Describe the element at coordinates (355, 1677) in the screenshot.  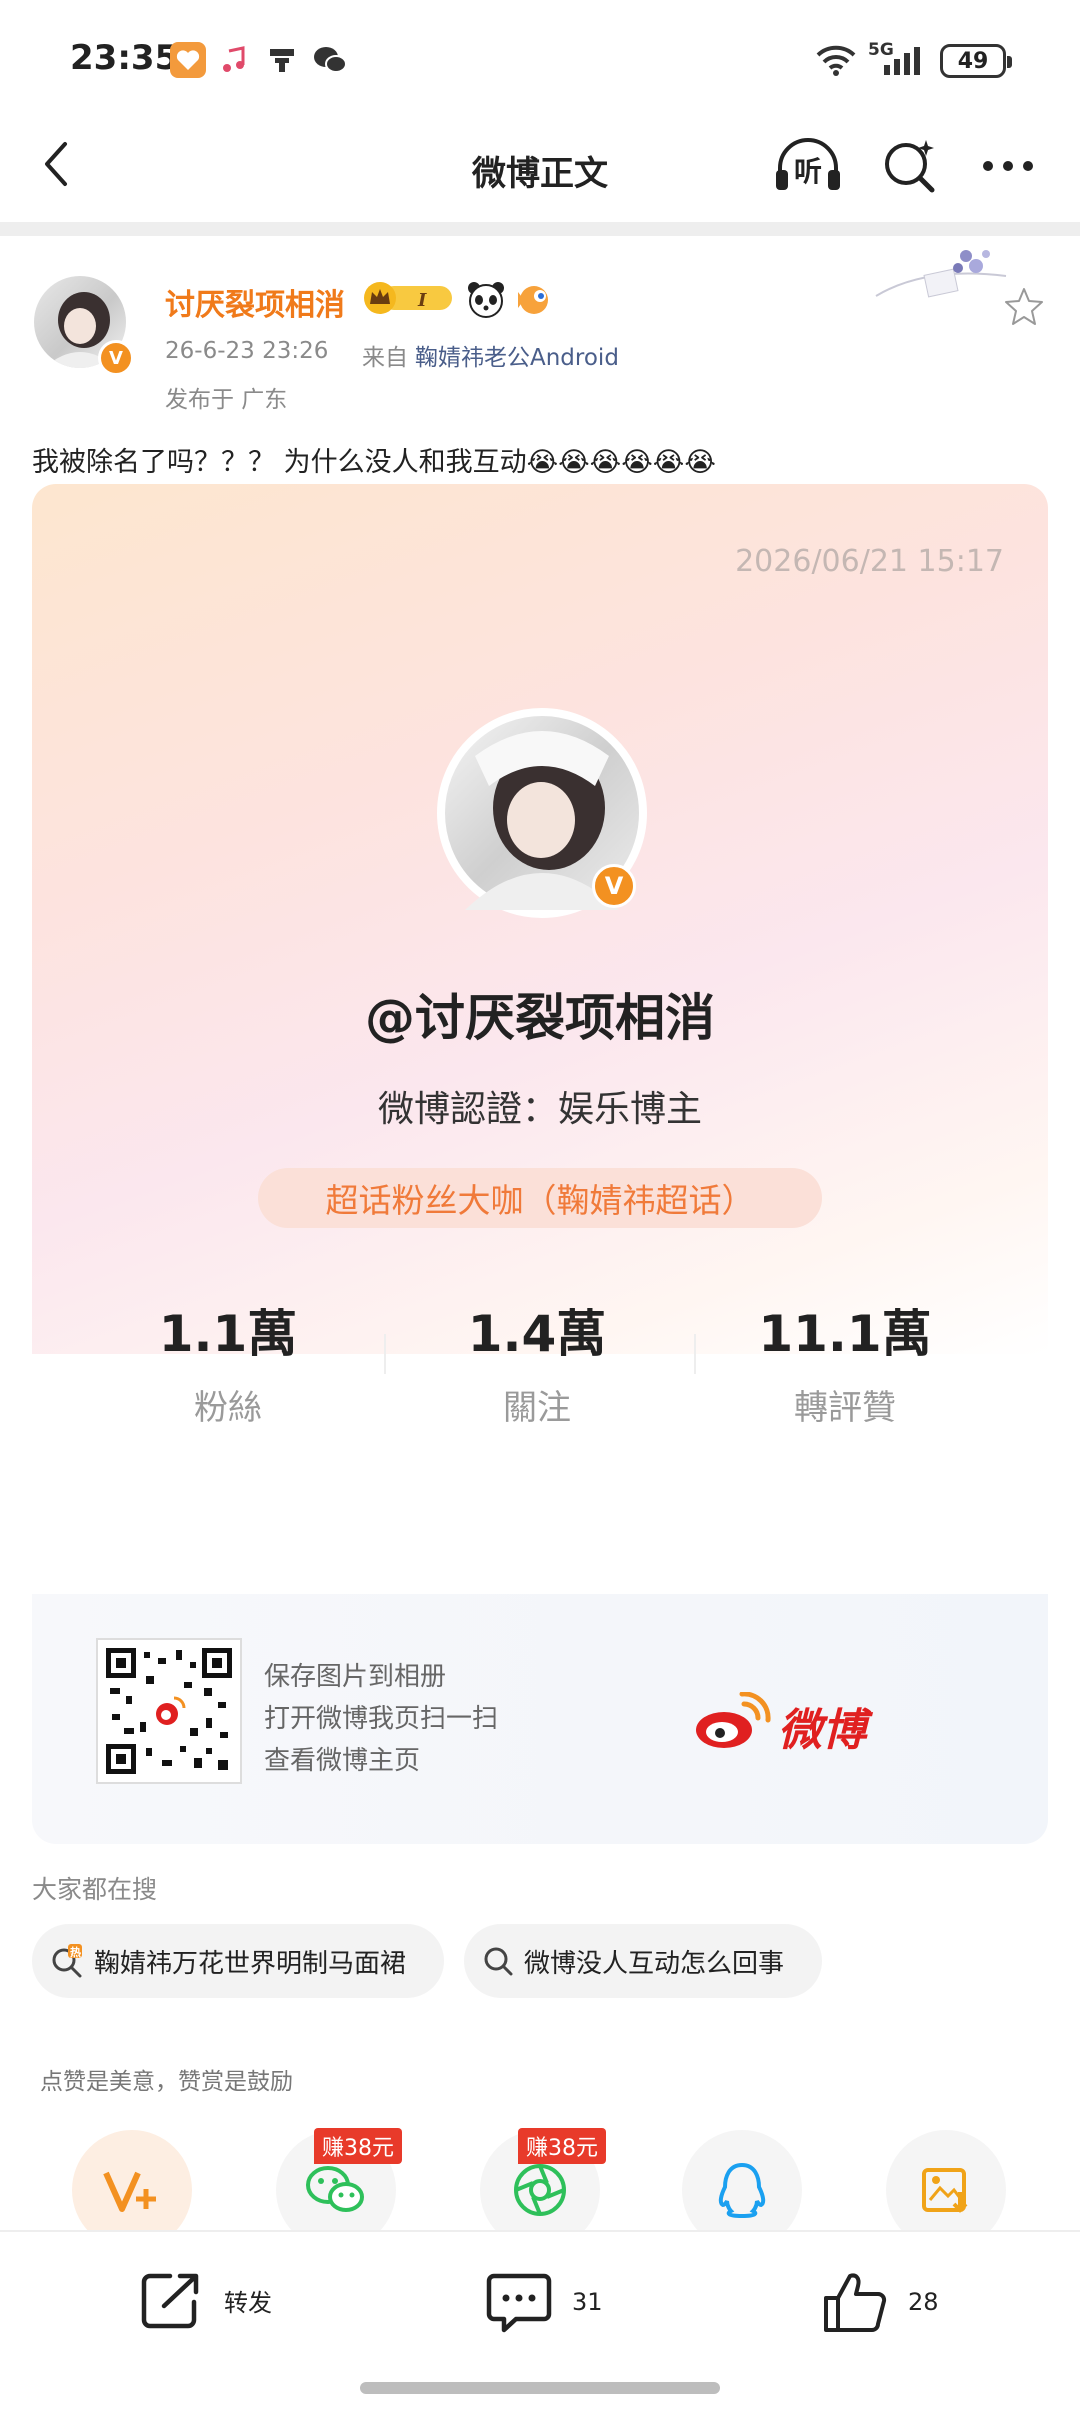
I see `qr-instruction: 保存图片到相册` at that location.